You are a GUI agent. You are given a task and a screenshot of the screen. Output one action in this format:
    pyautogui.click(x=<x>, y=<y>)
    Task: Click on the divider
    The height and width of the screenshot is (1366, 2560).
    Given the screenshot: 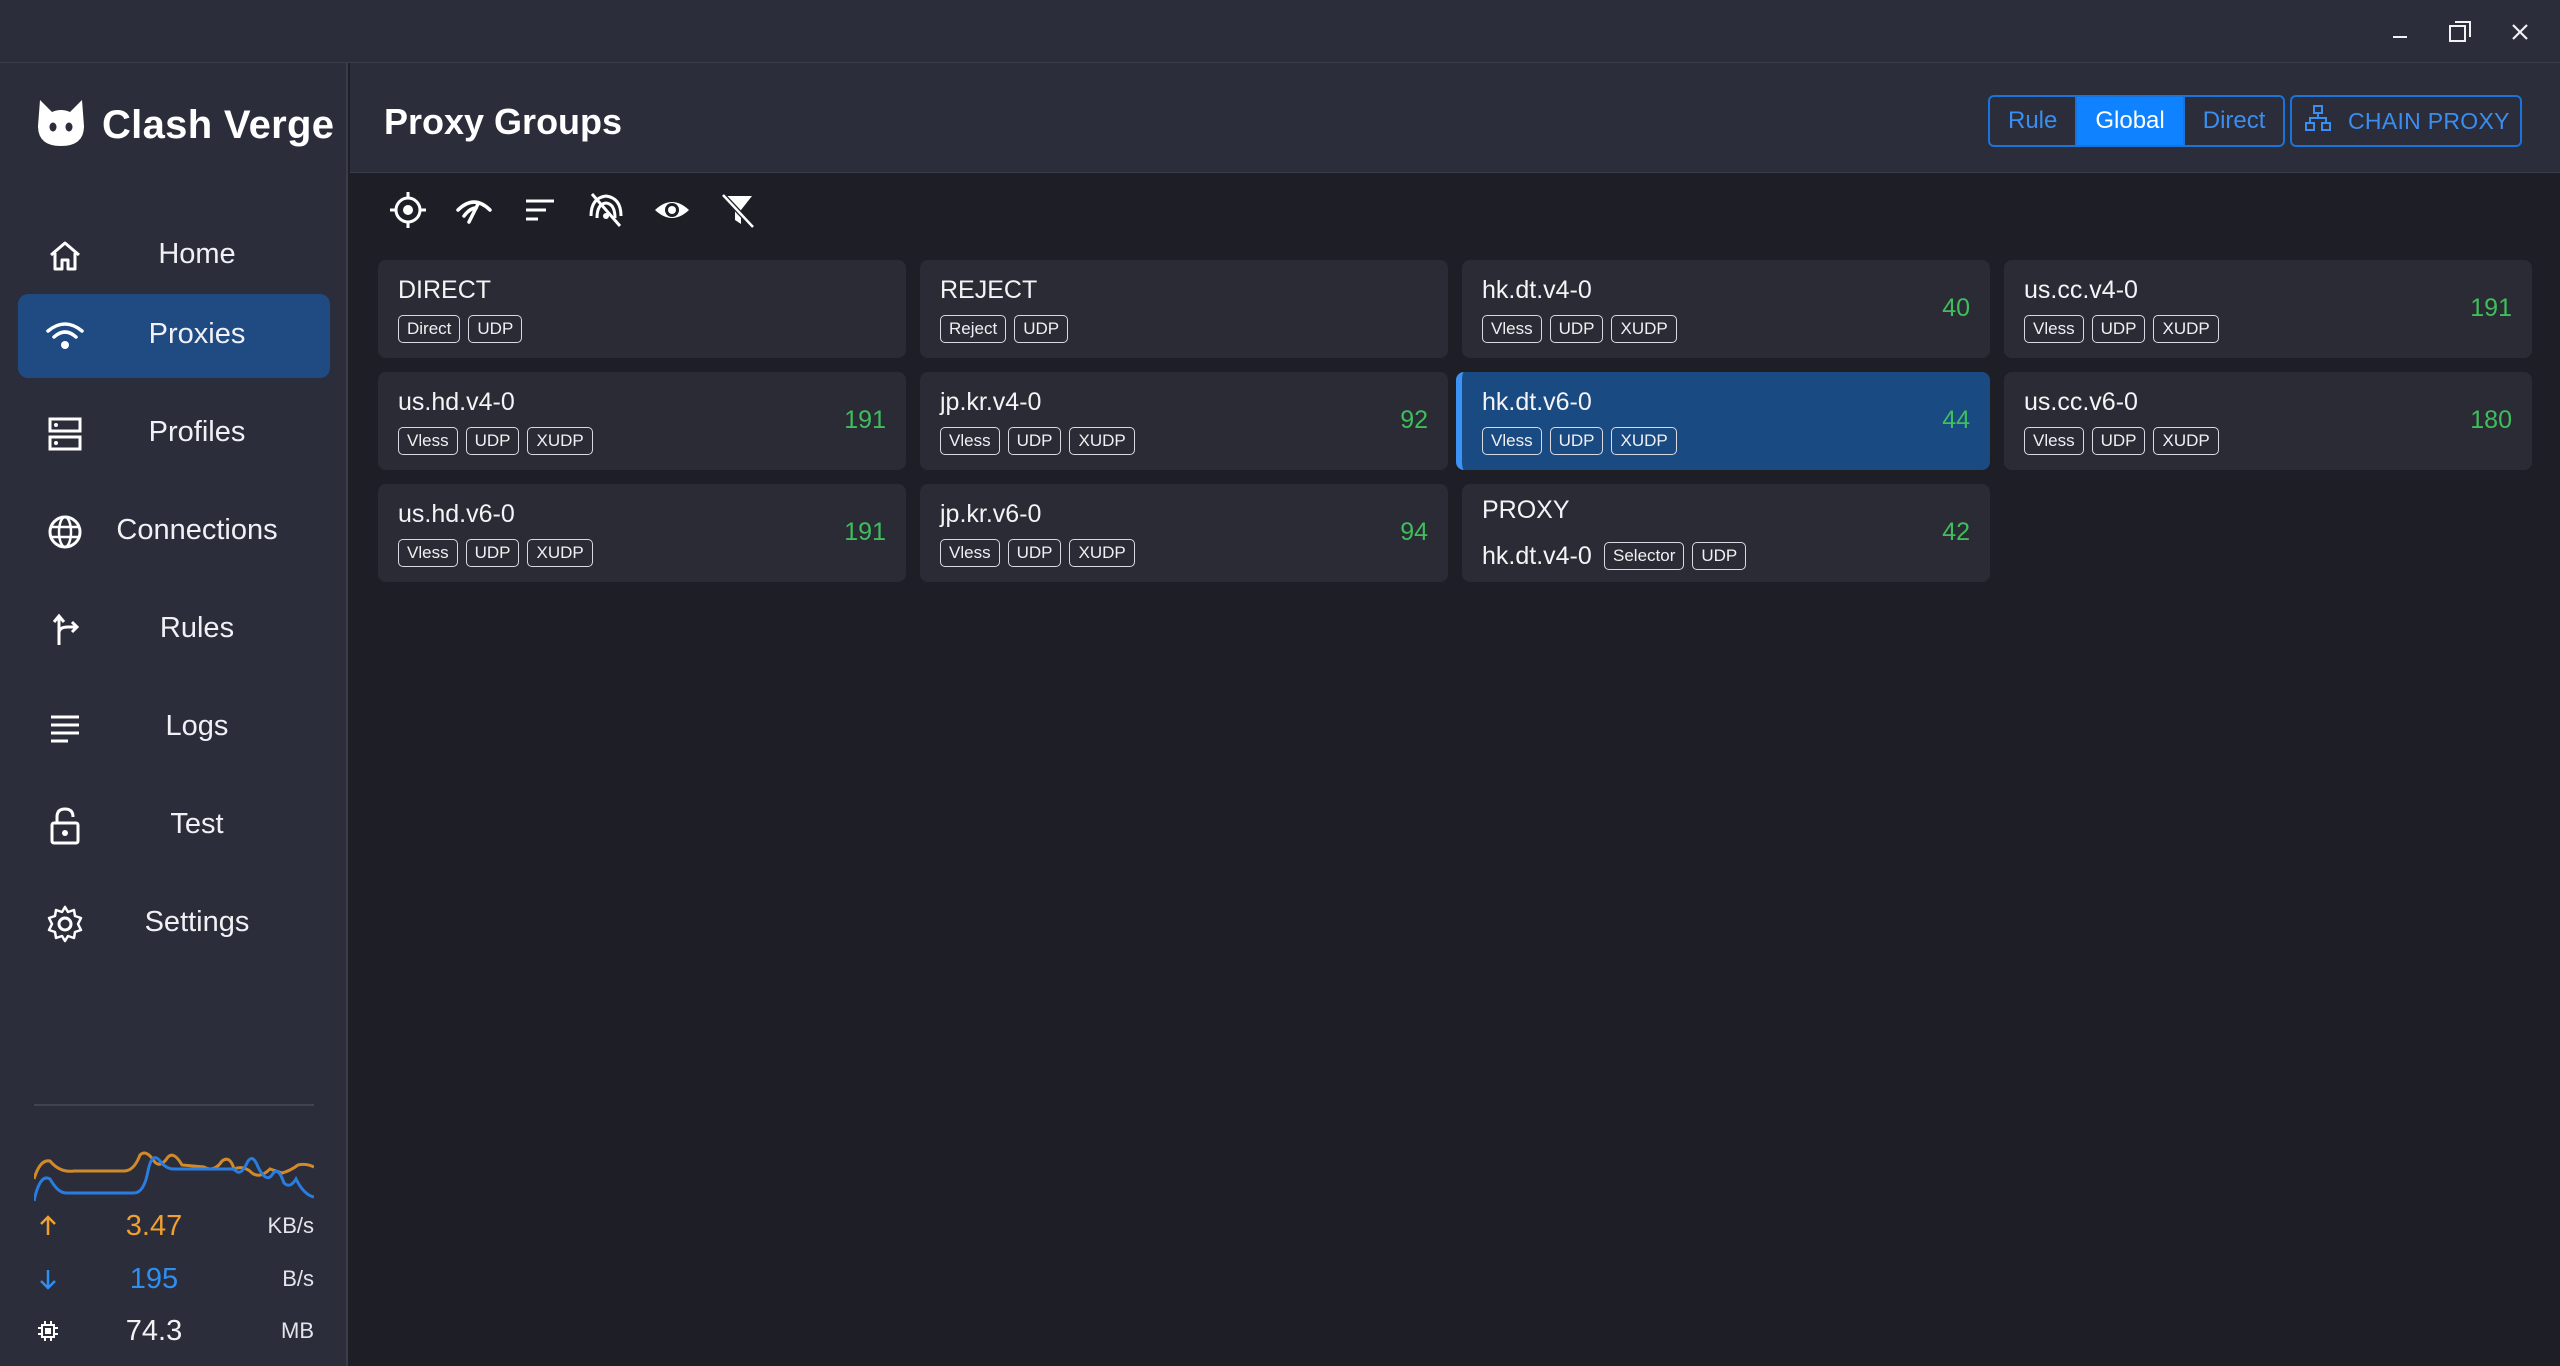 What is the action you would take?
    pyautogui.click(x=174, y=1105)
    